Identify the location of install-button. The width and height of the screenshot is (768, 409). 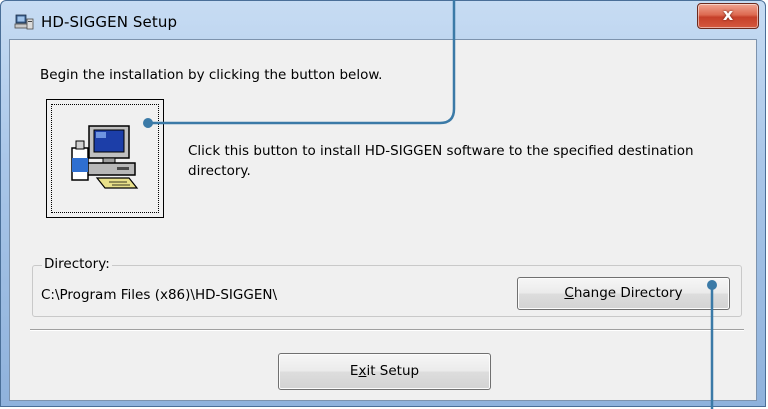
(105, 158).